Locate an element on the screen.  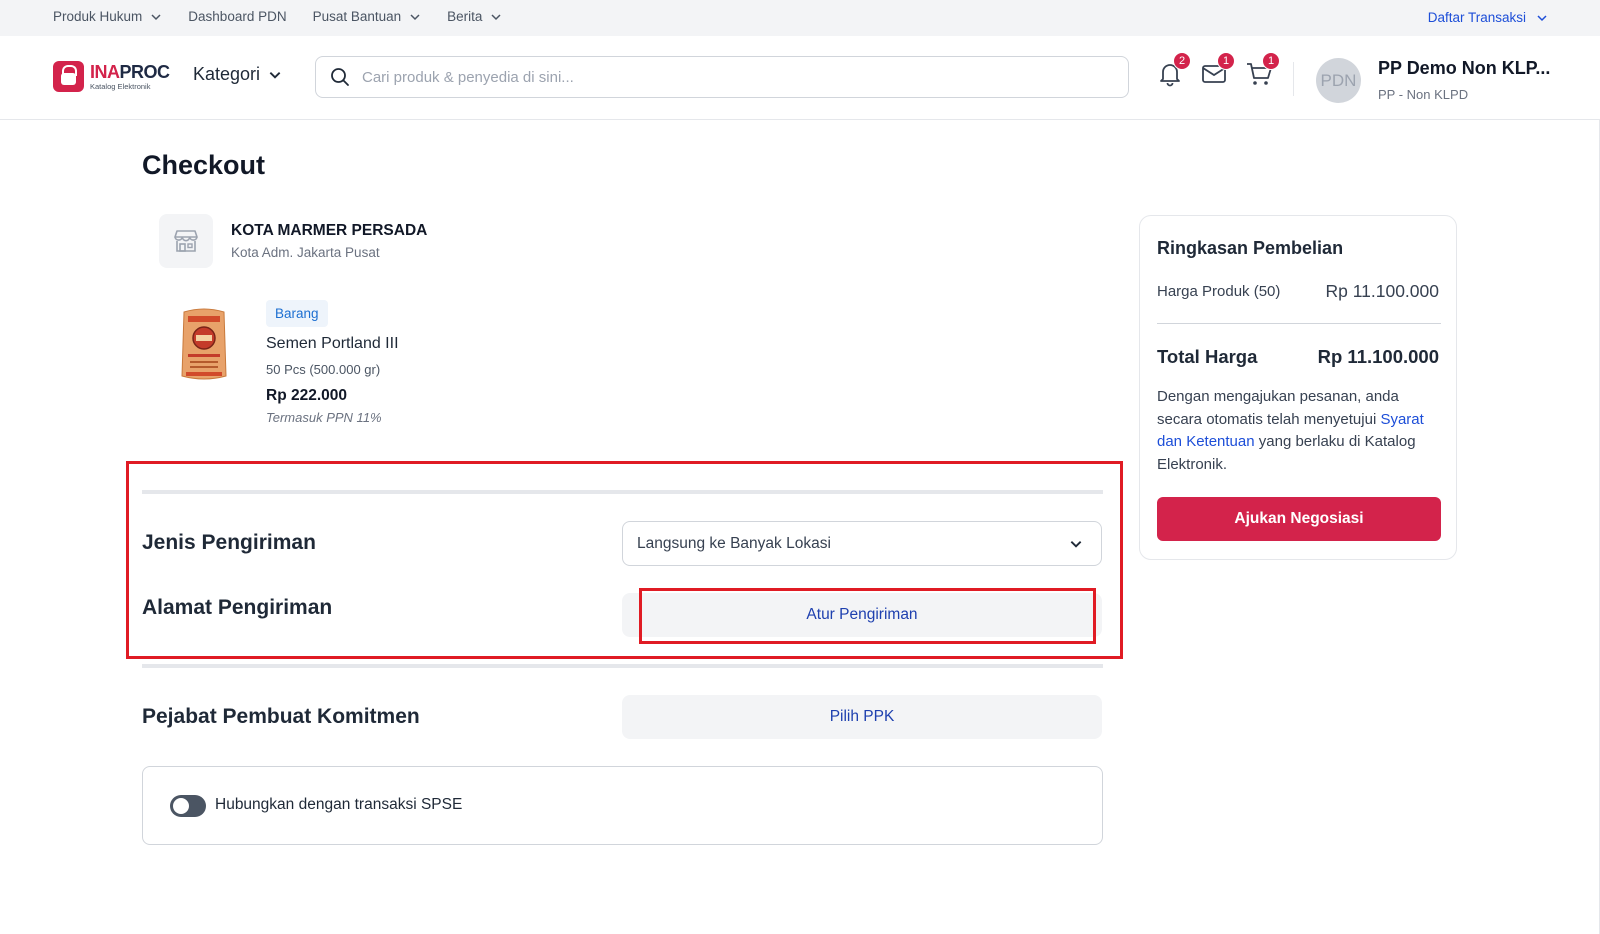
shopping-bag-icon is located at coordinates (68, 76).